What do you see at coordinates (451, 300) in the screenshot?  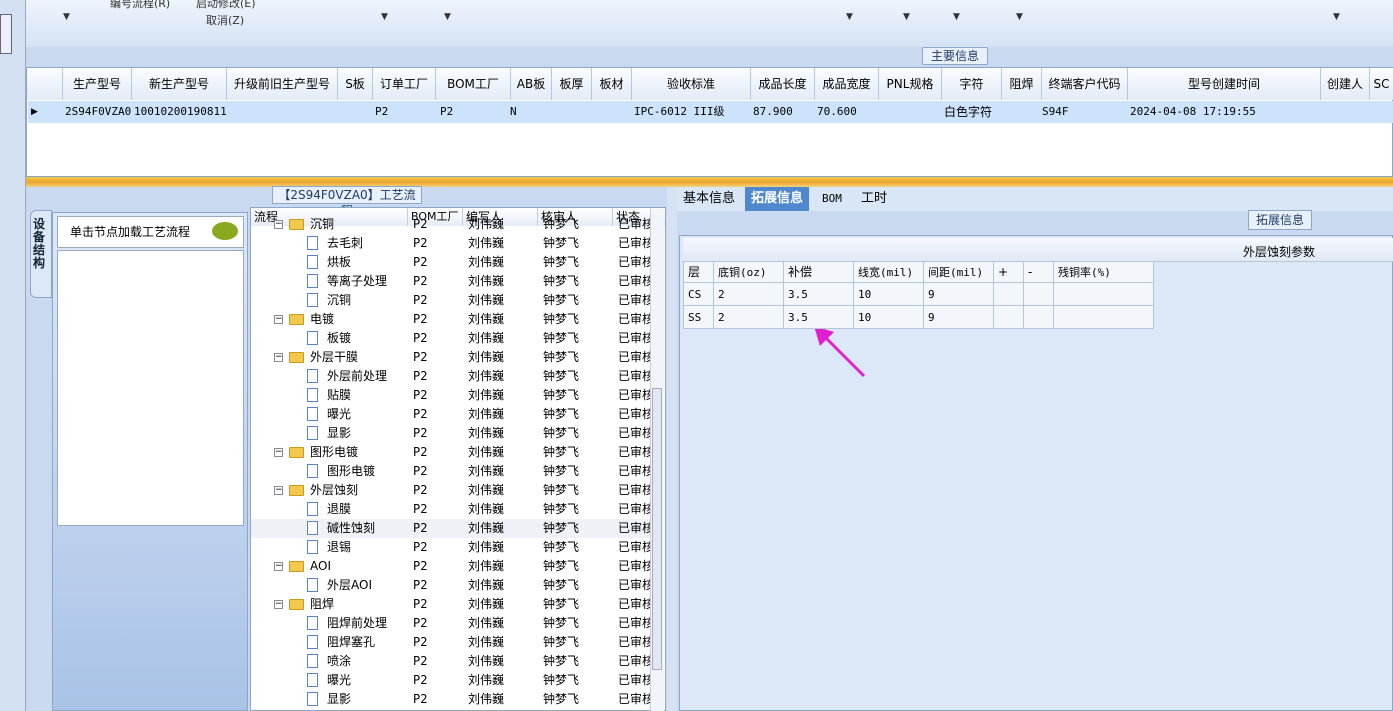 I see `tree-row: 沉铜 P2 刘伟巍 钟梦飞 已审核` at bounding box center [451, 300].